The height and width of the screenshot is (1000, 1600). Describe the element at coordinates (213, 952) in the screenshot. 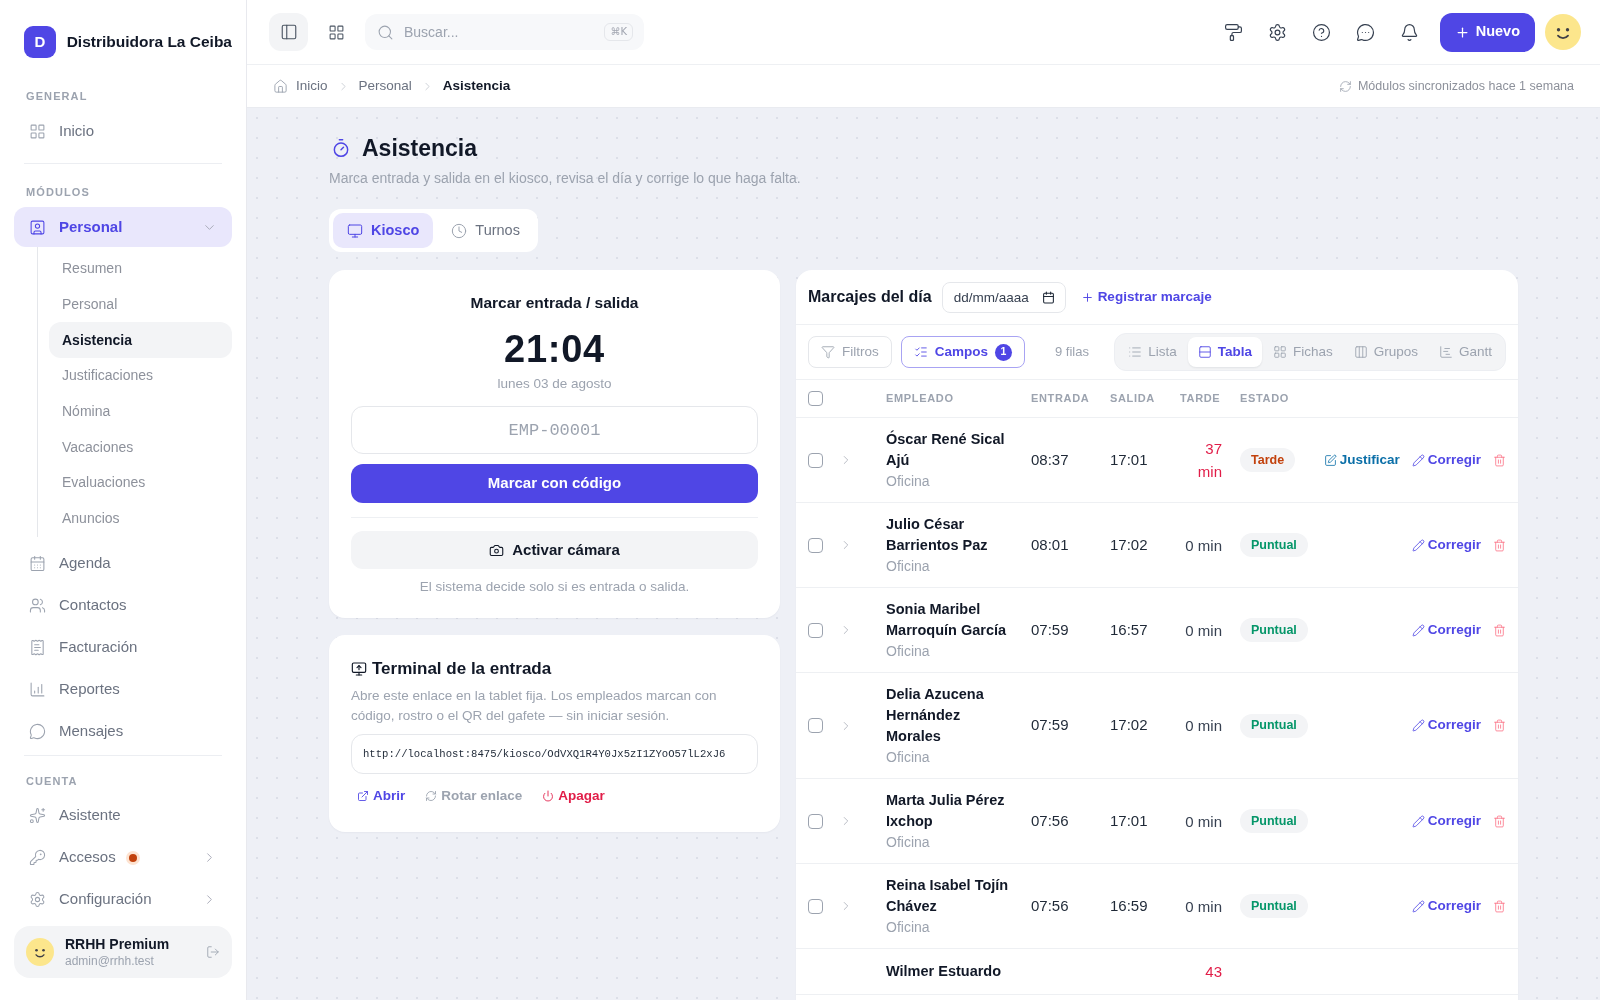

I see `logout-icon` at that location.